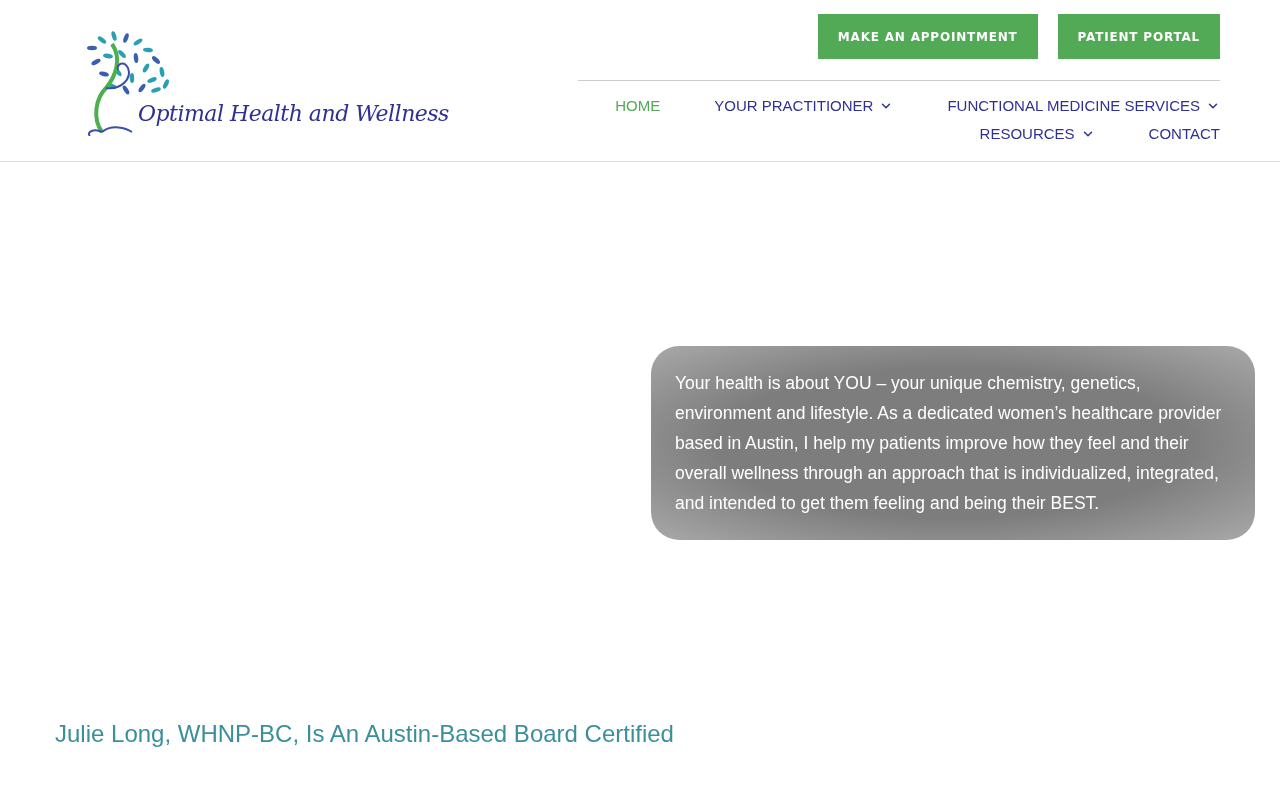 Image resolution: width=1280 pixels, height=800 pixels. Describe the element at coordinates (1083, 106) in the screenshot. I see `nav-link: FUNCTIONAL MEDICINE SERVICES` at that location.